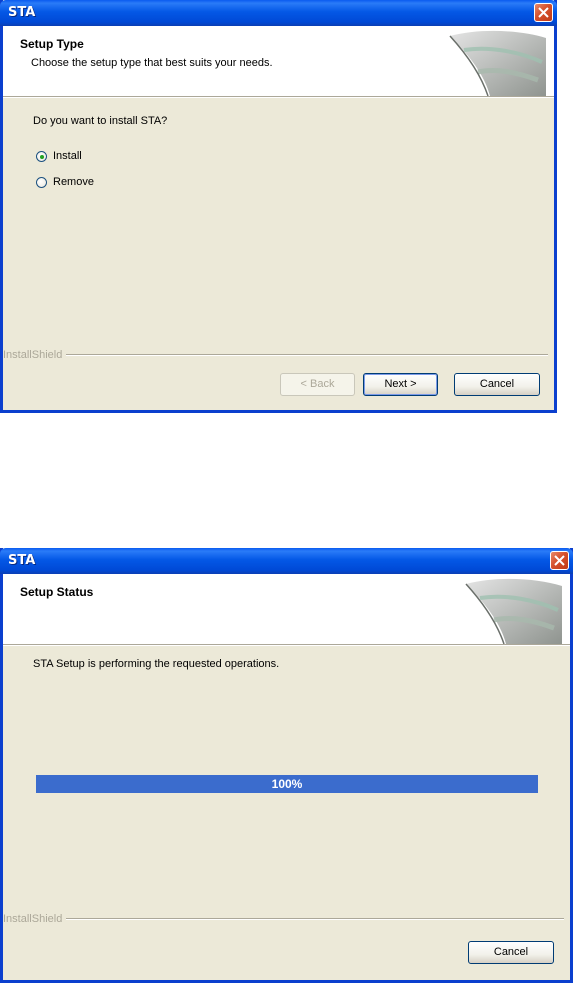  What do you see at coordinates (41, 182) in the screenshot?
I see `radio-unselected-icon` at bounding box center [41, 182].